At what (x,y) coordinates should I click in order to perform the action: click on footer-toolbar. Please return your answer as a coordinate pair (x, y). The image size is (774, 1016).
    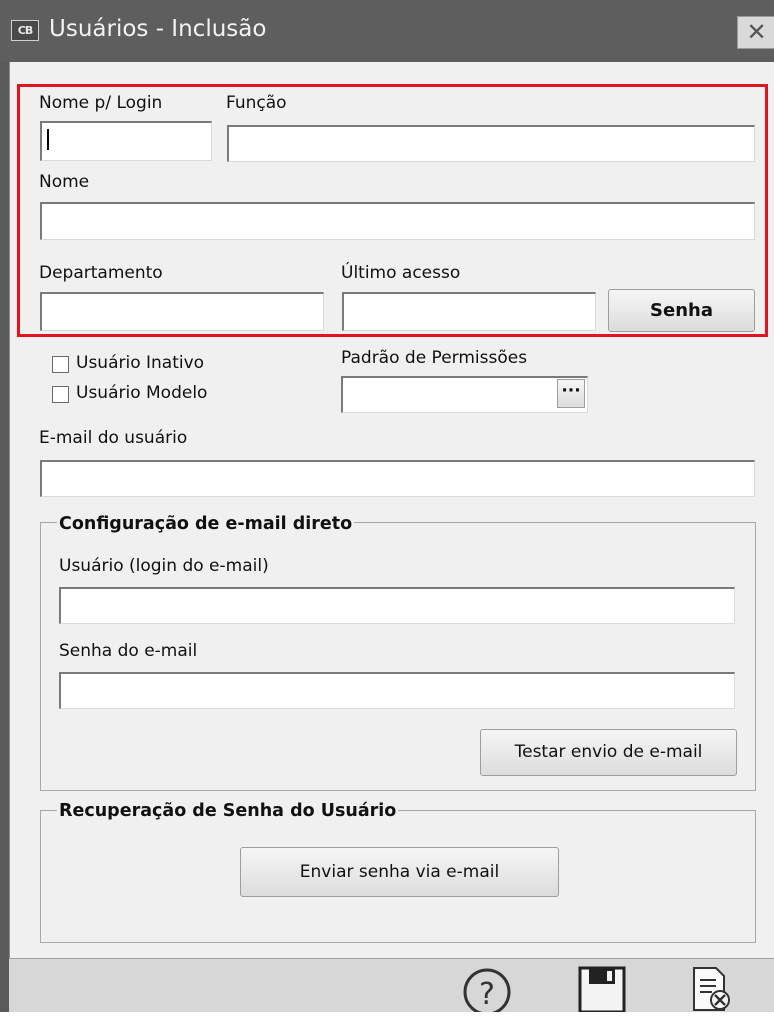
    Looking at the image, I should click on (391, 985).